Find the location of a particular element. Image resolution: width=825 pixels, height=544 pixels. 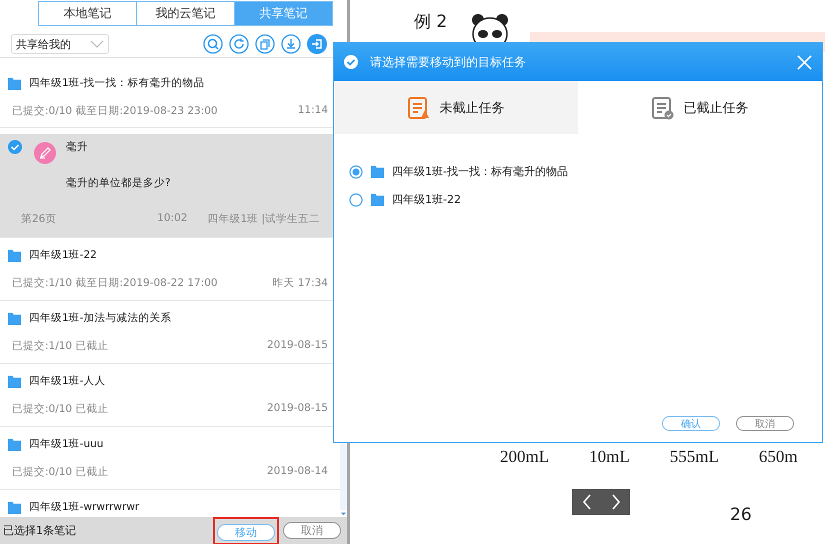

copy-icon is located at coordinates (265, 44).